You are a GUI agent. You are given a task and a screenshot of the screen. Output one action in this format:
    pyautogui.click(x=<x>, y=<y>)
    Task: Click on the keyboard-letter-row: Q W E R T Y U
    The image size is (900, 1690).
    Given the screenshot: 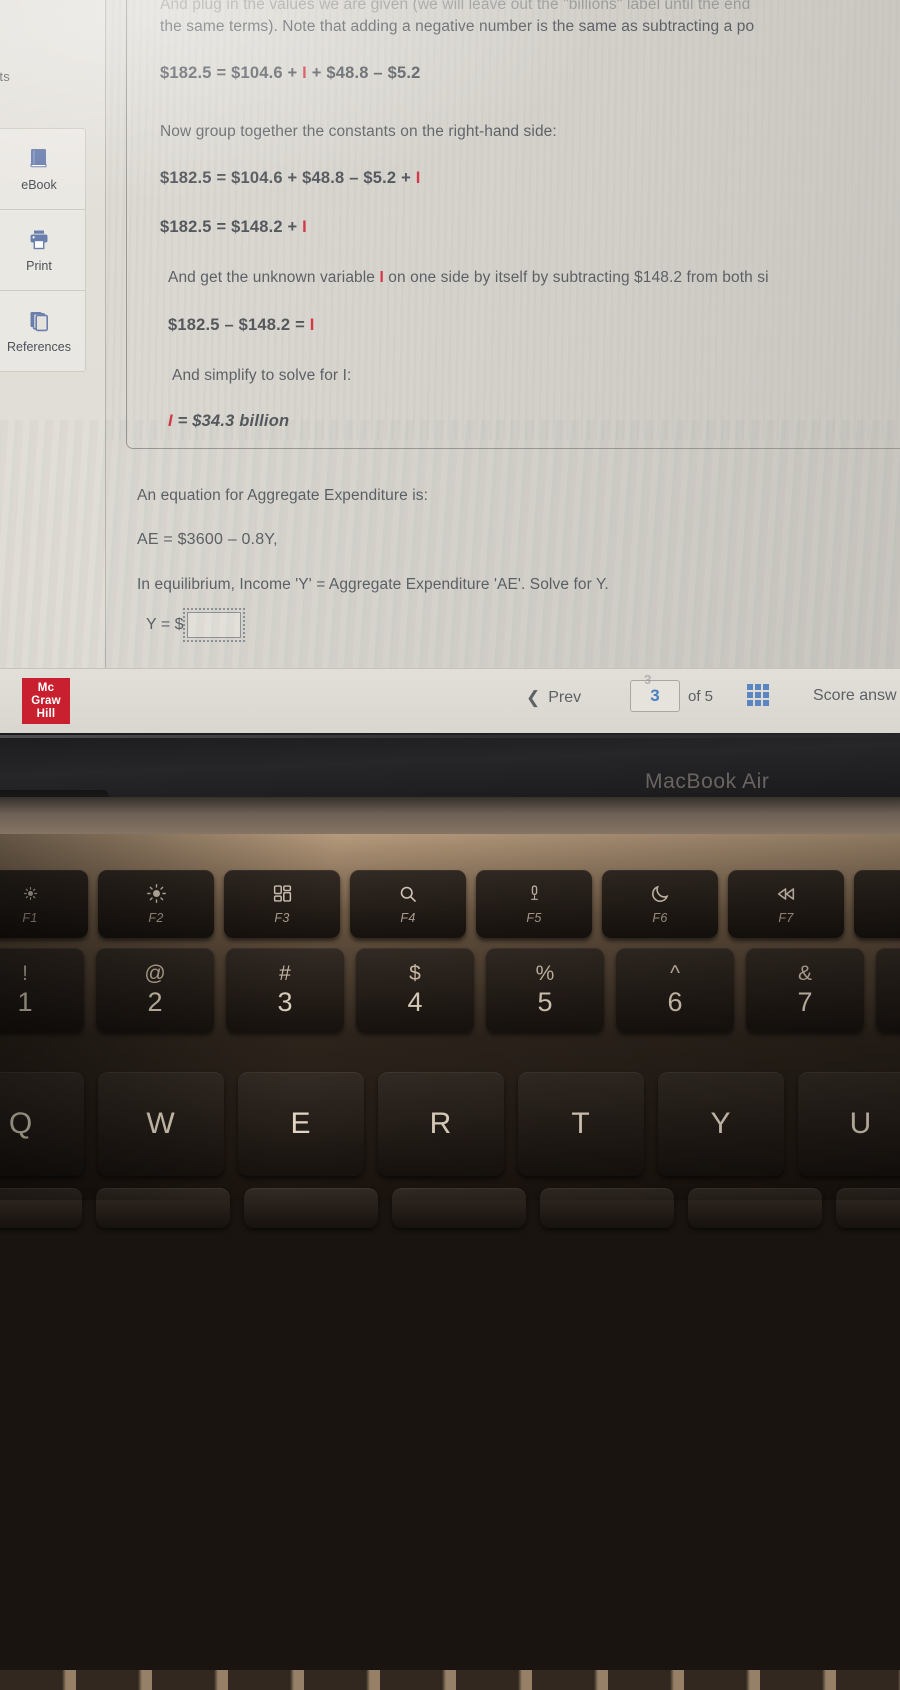 What is the action you would take?
    pyautogui.click(x=450, y=1124)
    